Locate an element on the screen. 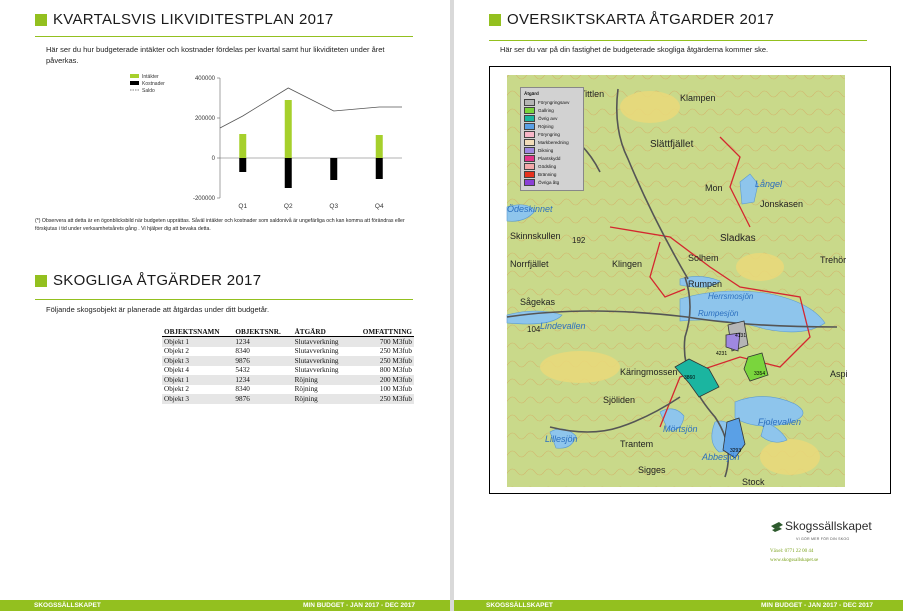  legend-label: Kostnader is located at coordinates (153, 84).